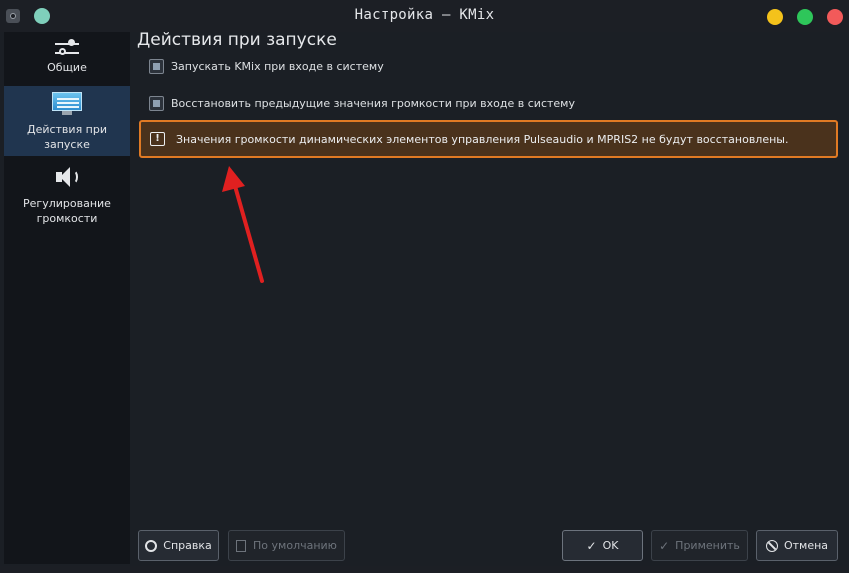 This screenshot has width=849, height=573. I want to click on document-icon, so click(241, 545).